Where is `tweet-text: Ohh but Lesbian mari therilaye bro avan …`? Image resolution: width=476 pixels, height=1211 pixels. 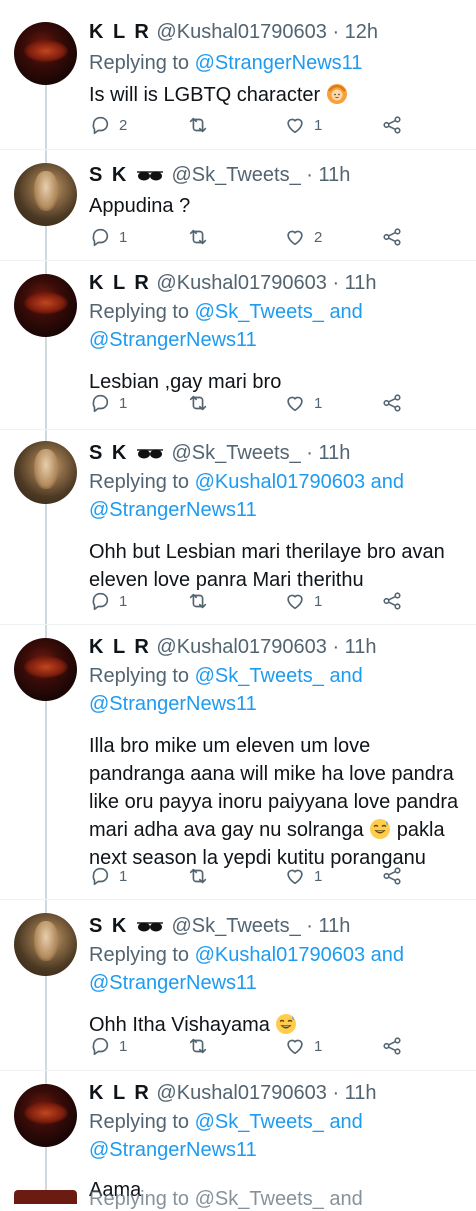
tweet-text: Ohh but Lesbian mari therilaye bro avan … is located at coordinates (276, 566).